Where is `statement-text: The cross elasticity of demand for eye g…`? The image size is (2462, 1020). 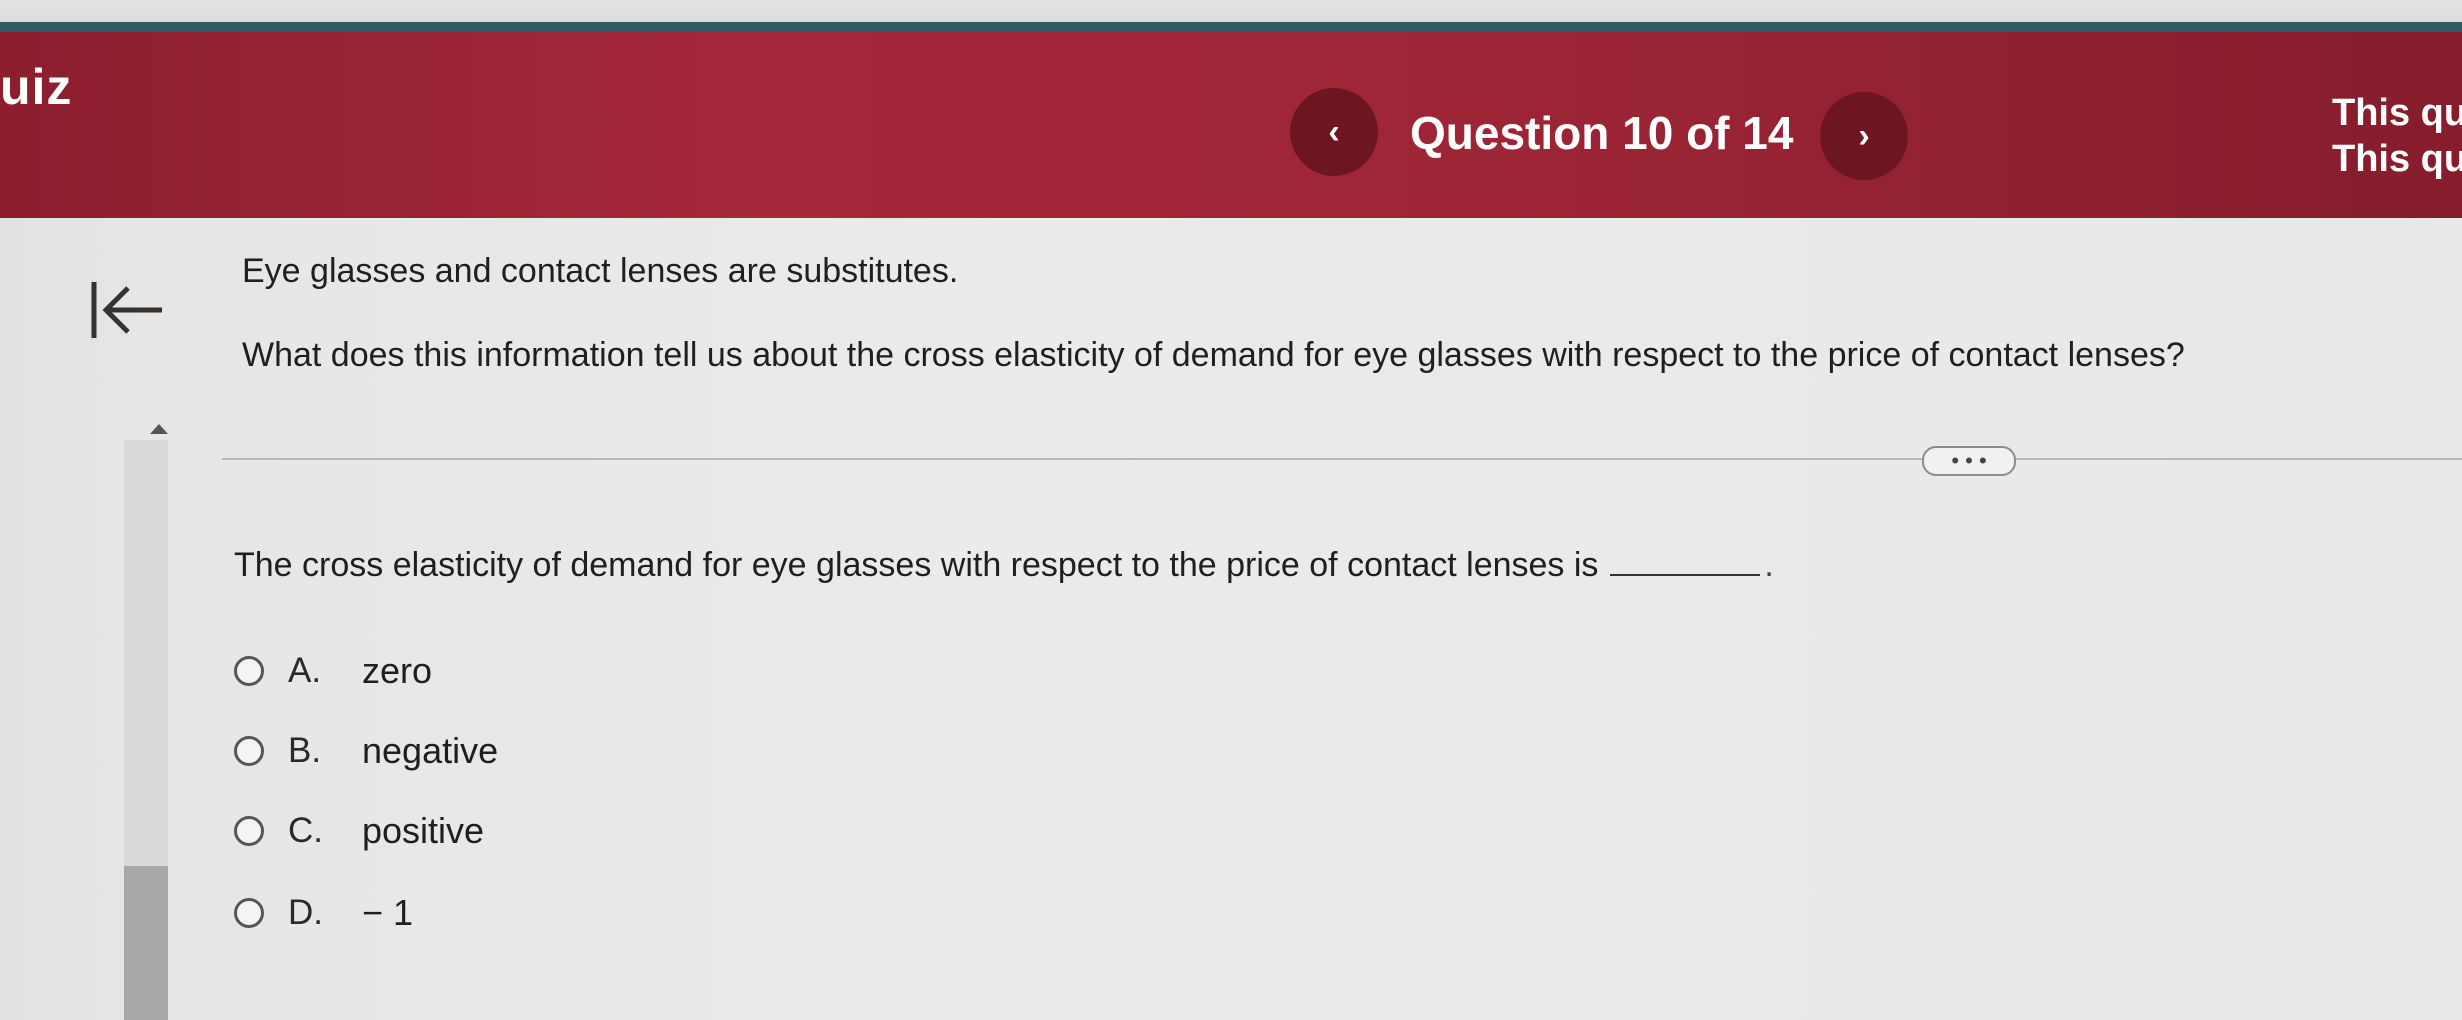
statement-text: The cross elasticity of demand for eye g… is located at coordinates (916, 565).